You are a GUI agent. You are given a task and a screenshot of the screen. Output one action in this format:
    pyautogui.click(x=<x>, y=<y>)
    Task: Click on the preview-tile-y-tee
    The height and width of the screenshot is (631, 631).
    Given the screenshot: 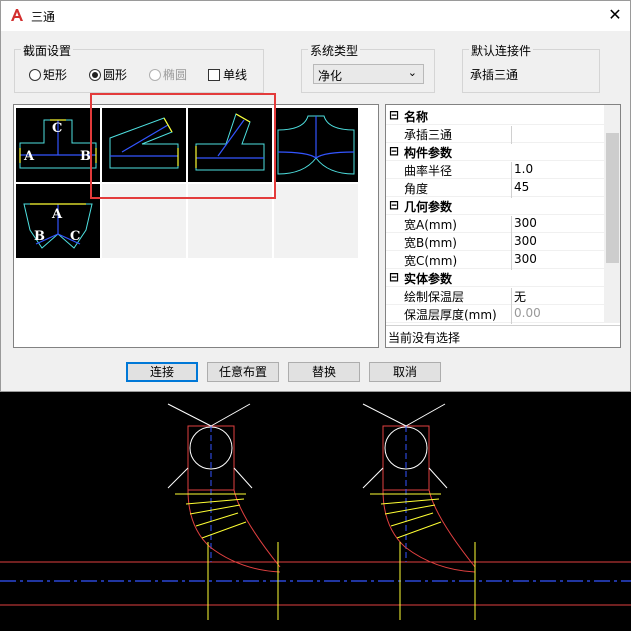 What is the action you would take?
    pyautogui.click(x=316, y=145)
    